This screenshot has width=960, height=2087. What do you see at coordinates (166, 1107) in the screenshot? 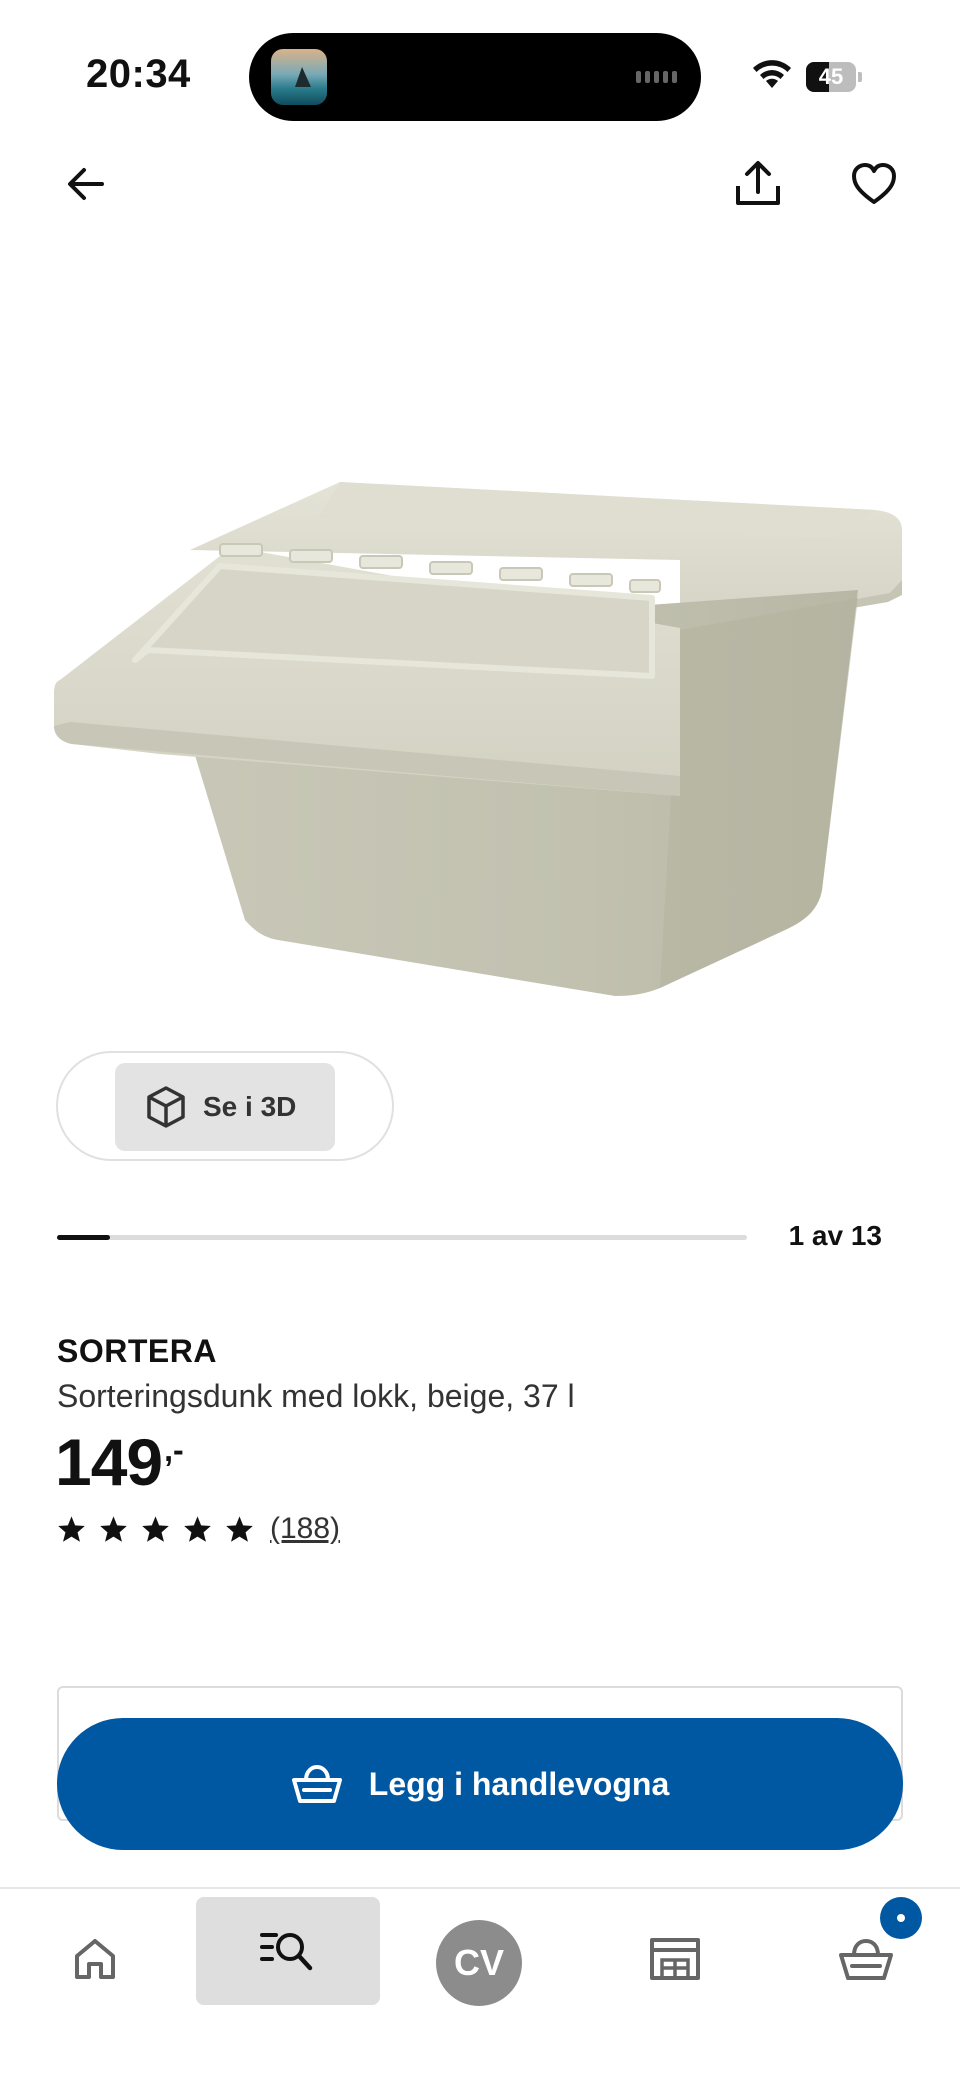
I see `cube-icon` at bounding box center [166, 1107].